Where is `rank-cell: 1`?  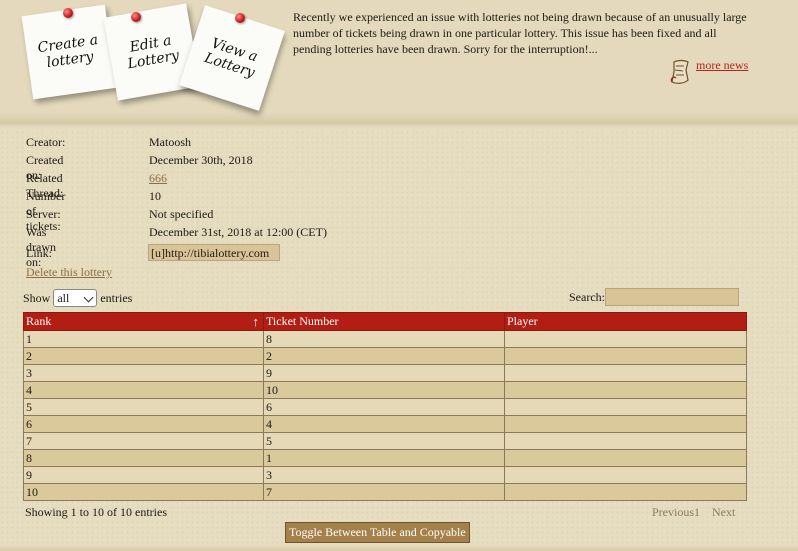
rank-cell: 1 is located at coordinates (143, 339).